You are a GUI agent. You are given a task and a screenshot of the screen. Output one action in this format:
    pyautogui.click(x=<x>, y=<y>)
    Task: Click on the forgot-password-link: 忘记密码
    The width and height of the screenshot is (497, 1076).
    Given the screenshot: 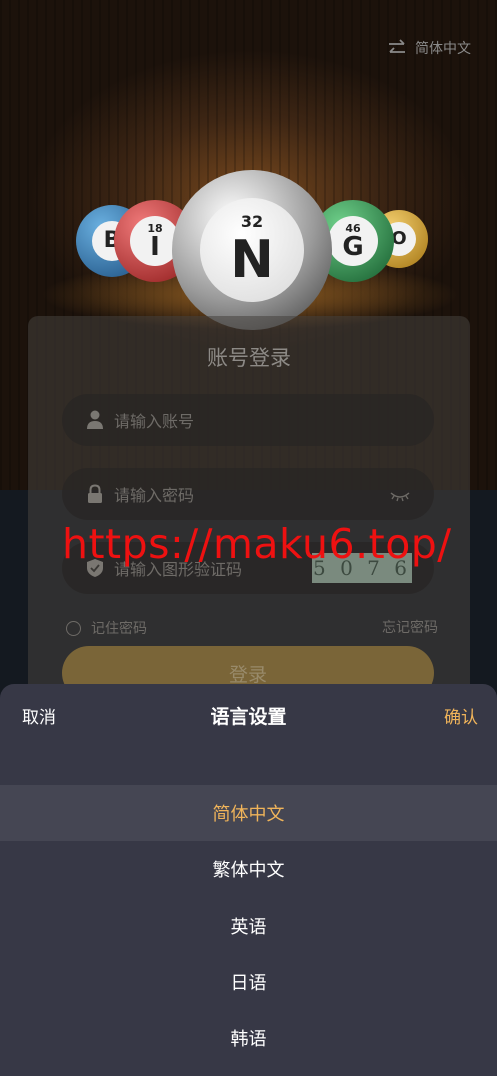 What is the action you would take?
    pyautogui.click(x=410, y=627)
    